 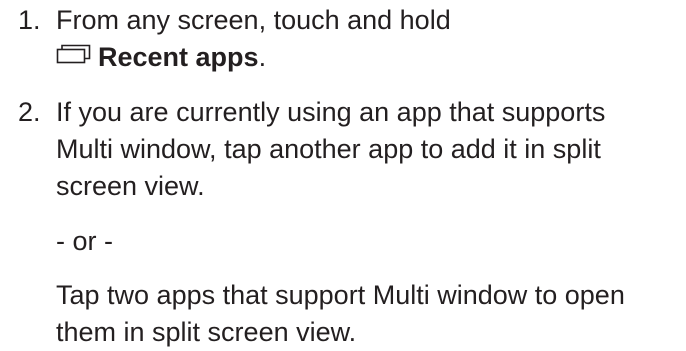 What do you see at coordinates (206, 332) in the screenshot?
I see `step-2-alt-line: them in split screen view.` at bounding box center [206, 332].